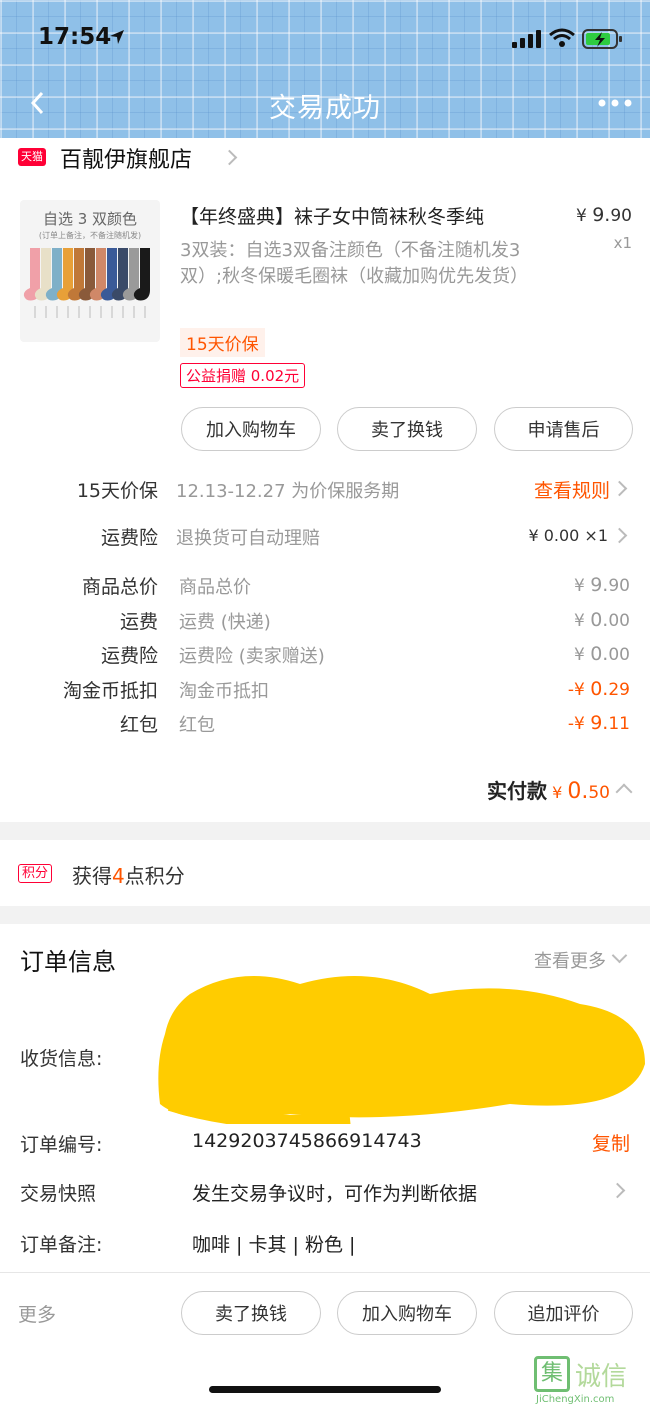  Describe the element at coordinates (622, 243) in the screenshot. I see `product-quantity: x1` at that location.